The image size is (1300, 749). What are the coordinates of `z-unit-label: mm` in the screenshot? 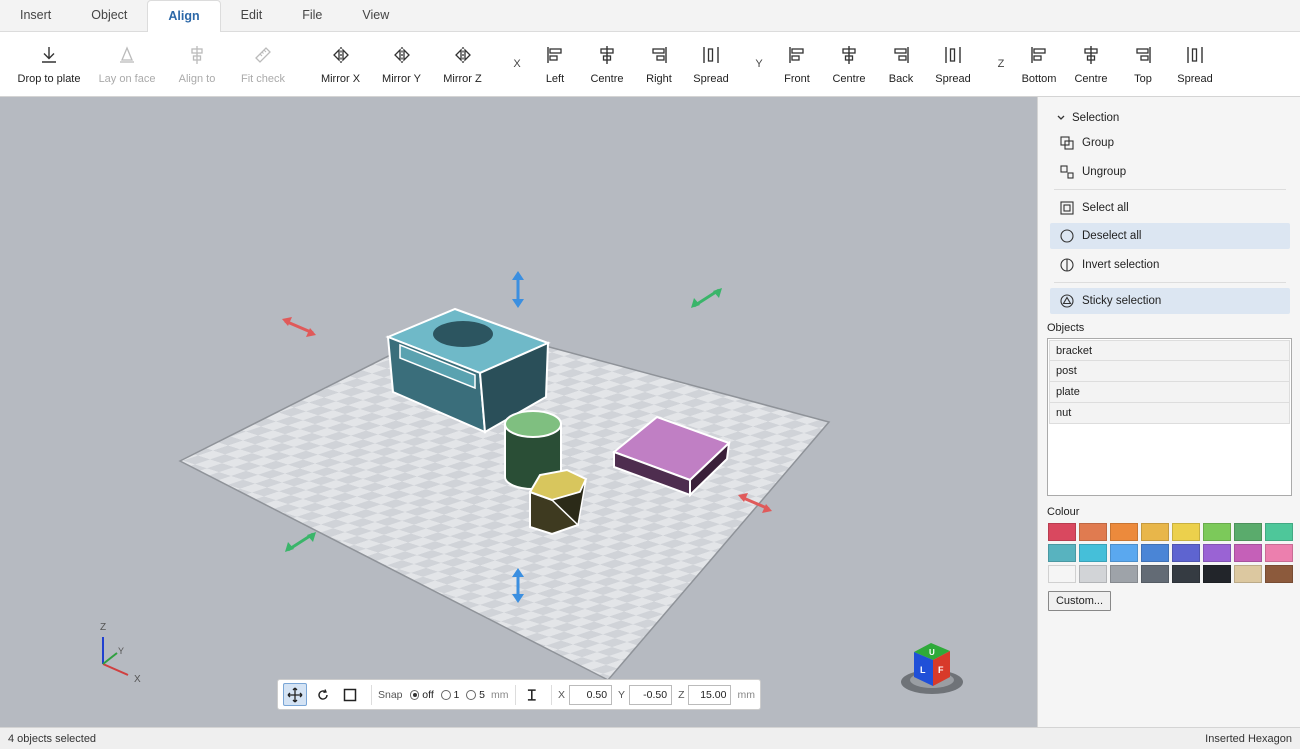 It's located at (746, 694).